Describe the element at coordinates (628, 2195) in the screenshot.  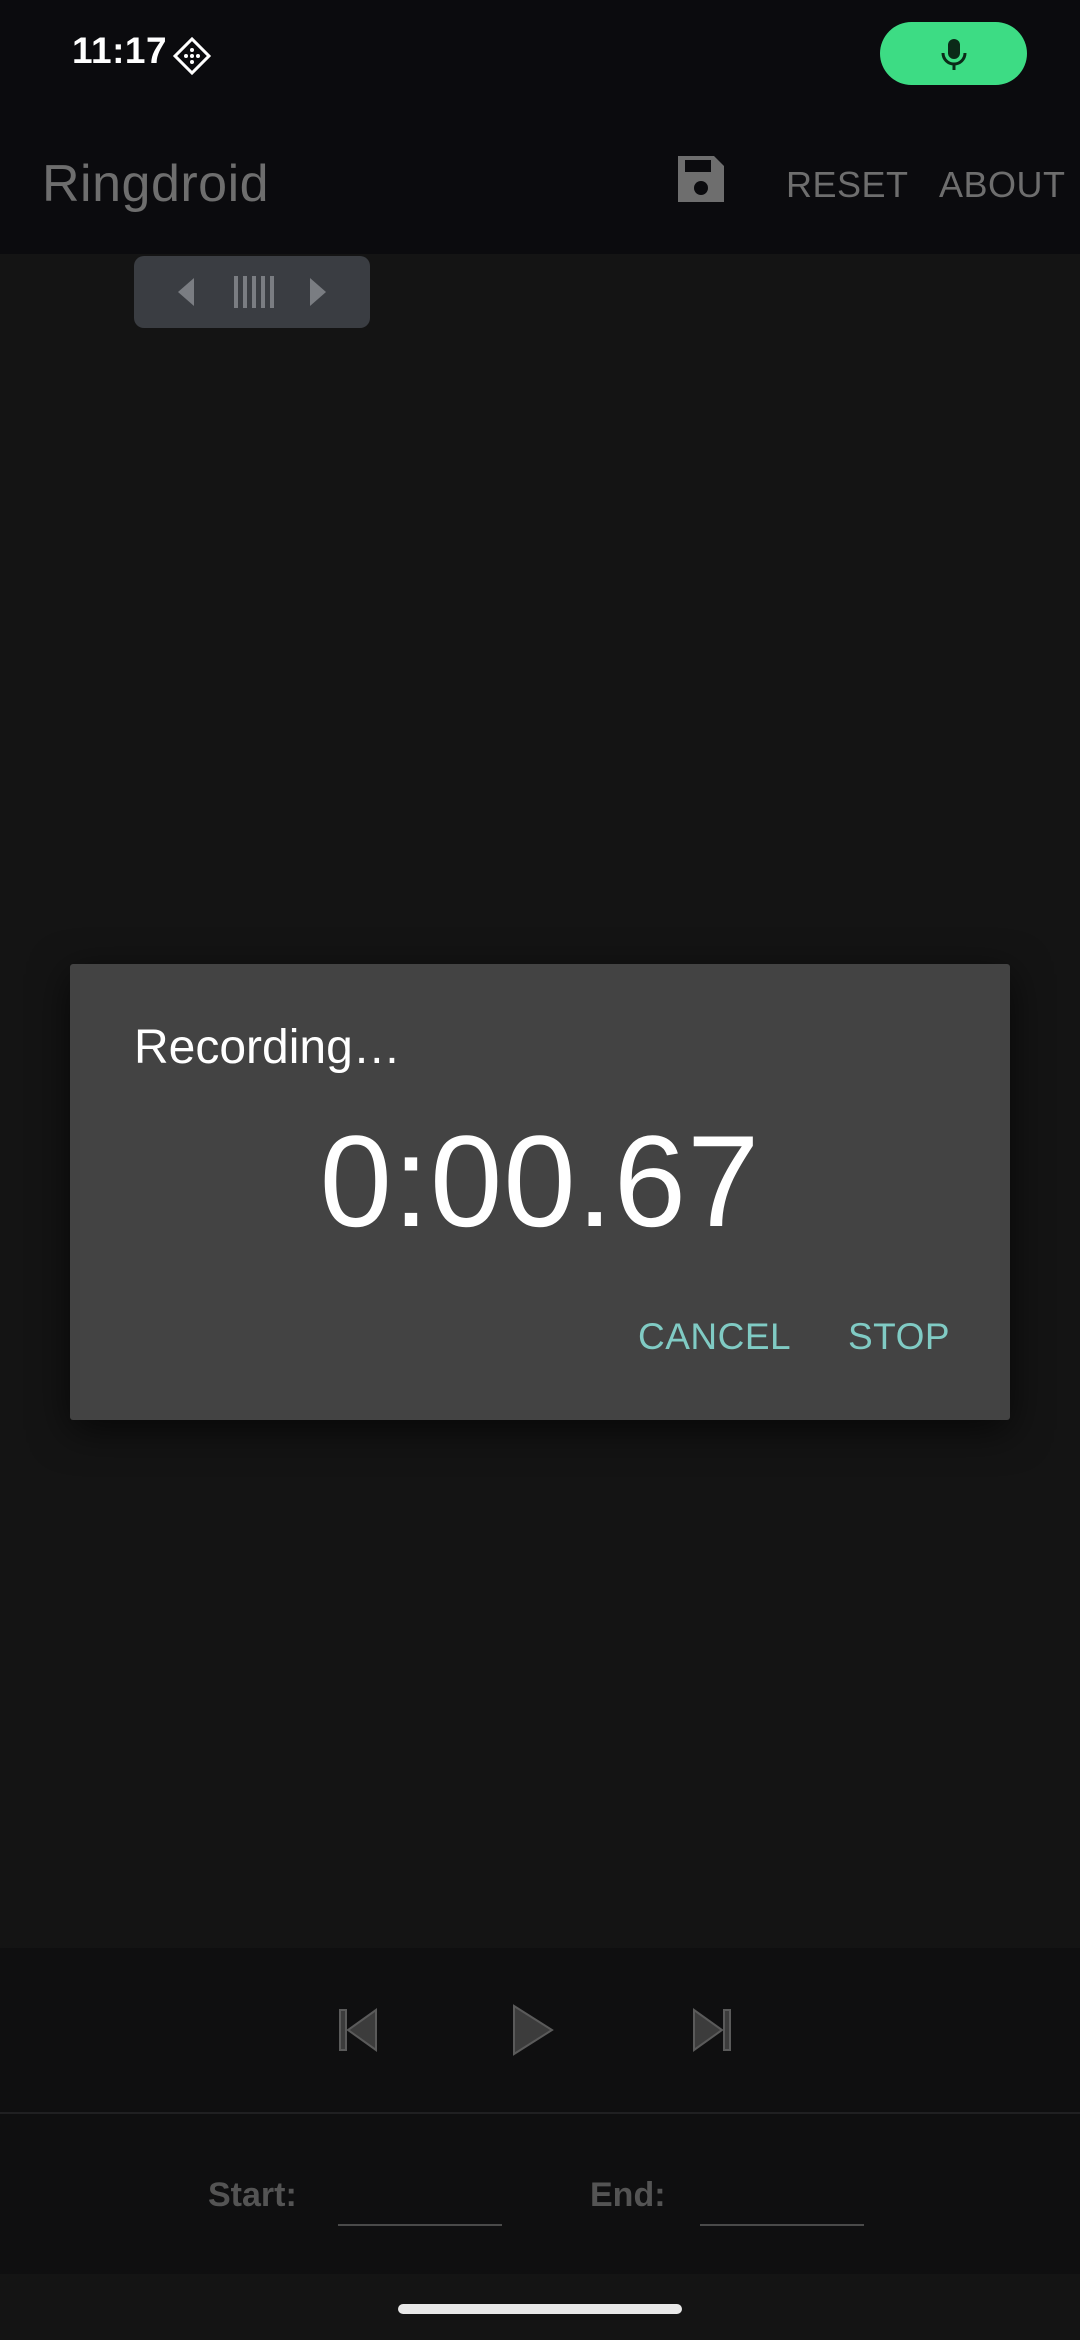
I see `end-label: End:` at that location.